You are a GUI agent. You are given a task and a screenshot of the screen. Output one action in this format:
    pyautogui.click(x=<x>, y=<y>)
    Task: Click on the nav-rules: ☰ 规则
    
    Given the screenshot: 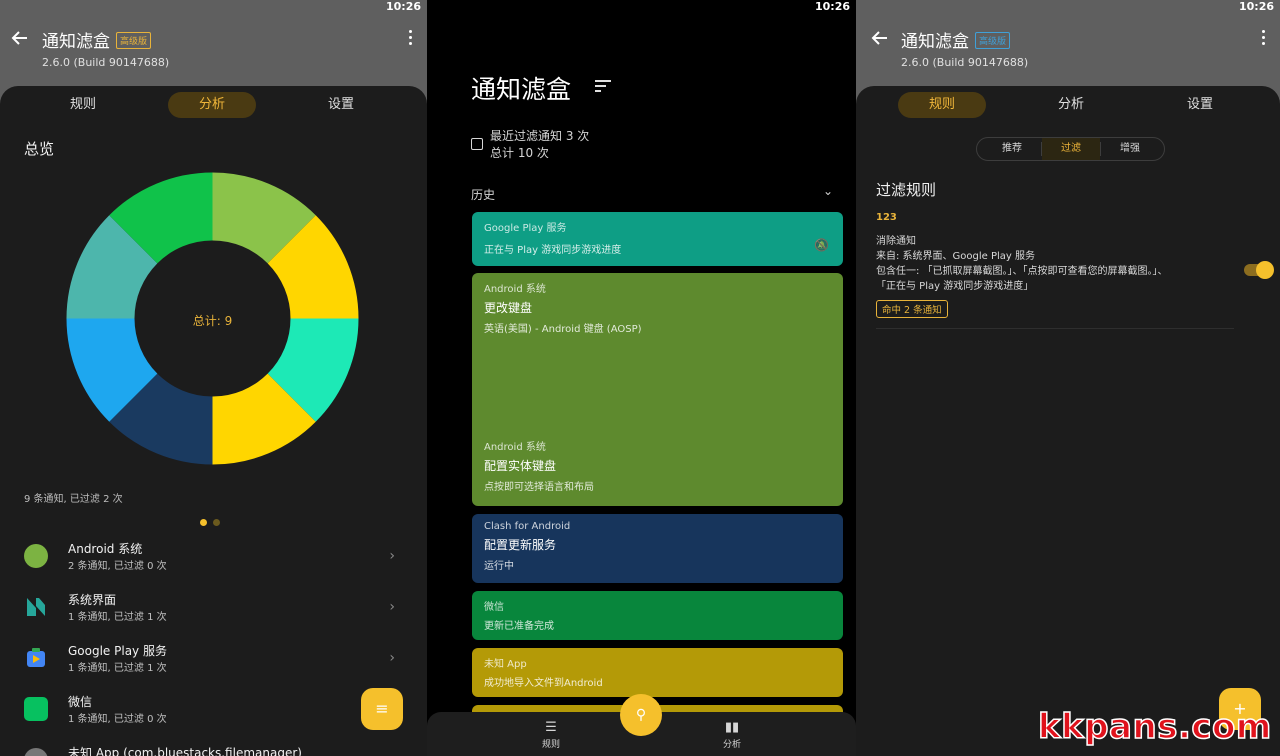 What is the action you would take?
    pyautogui.click(x=551, y=735)
    